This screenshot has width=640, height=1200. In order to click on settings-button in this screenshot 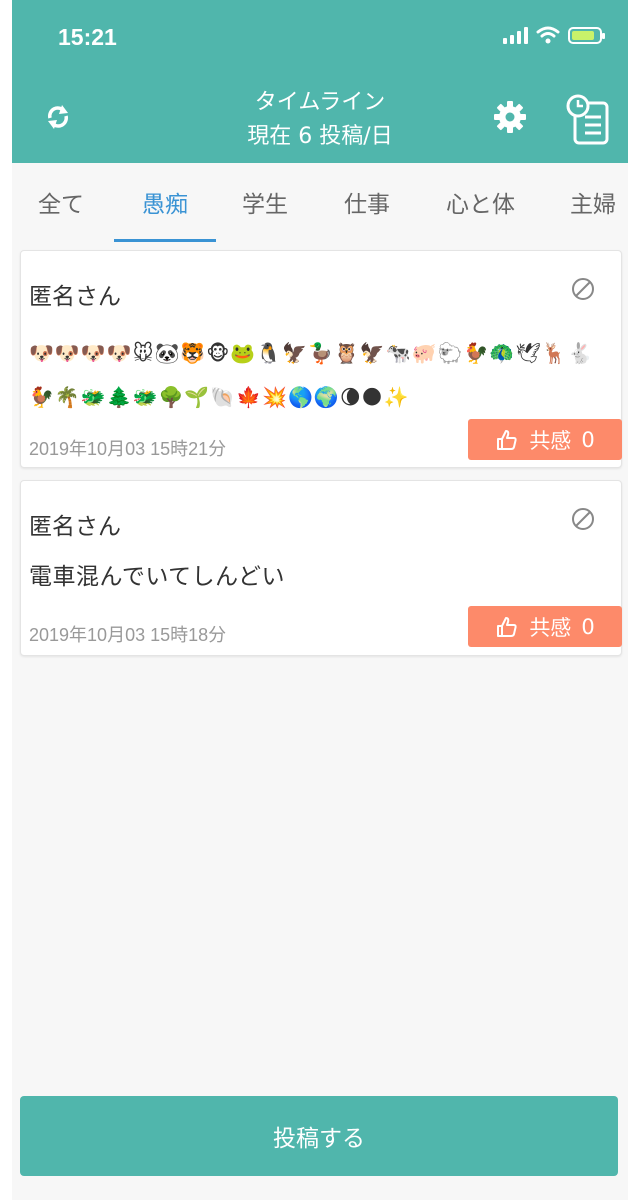, I will do `click(510, 117)`.